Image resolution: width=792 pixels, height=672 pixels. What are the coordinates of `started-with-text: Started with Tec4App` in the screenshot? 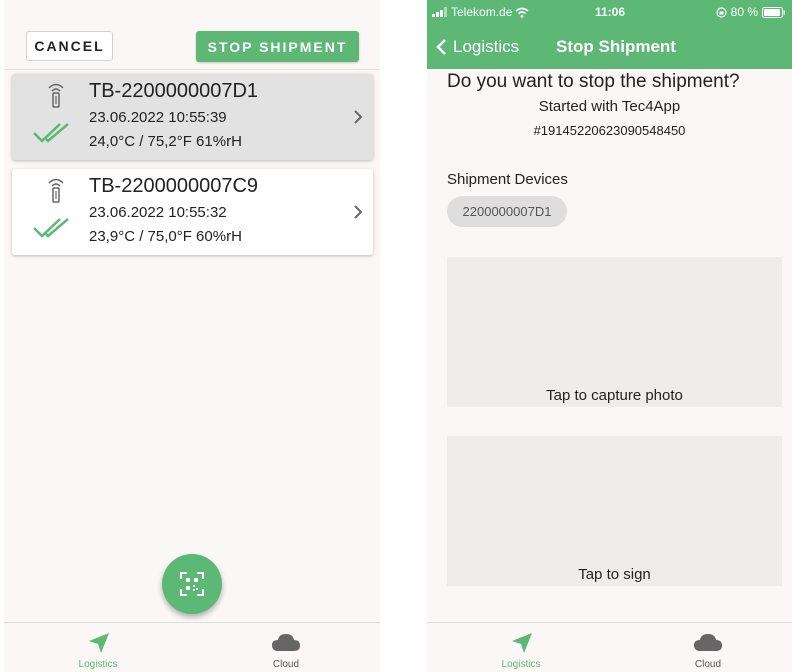 It's located at (609, 106).